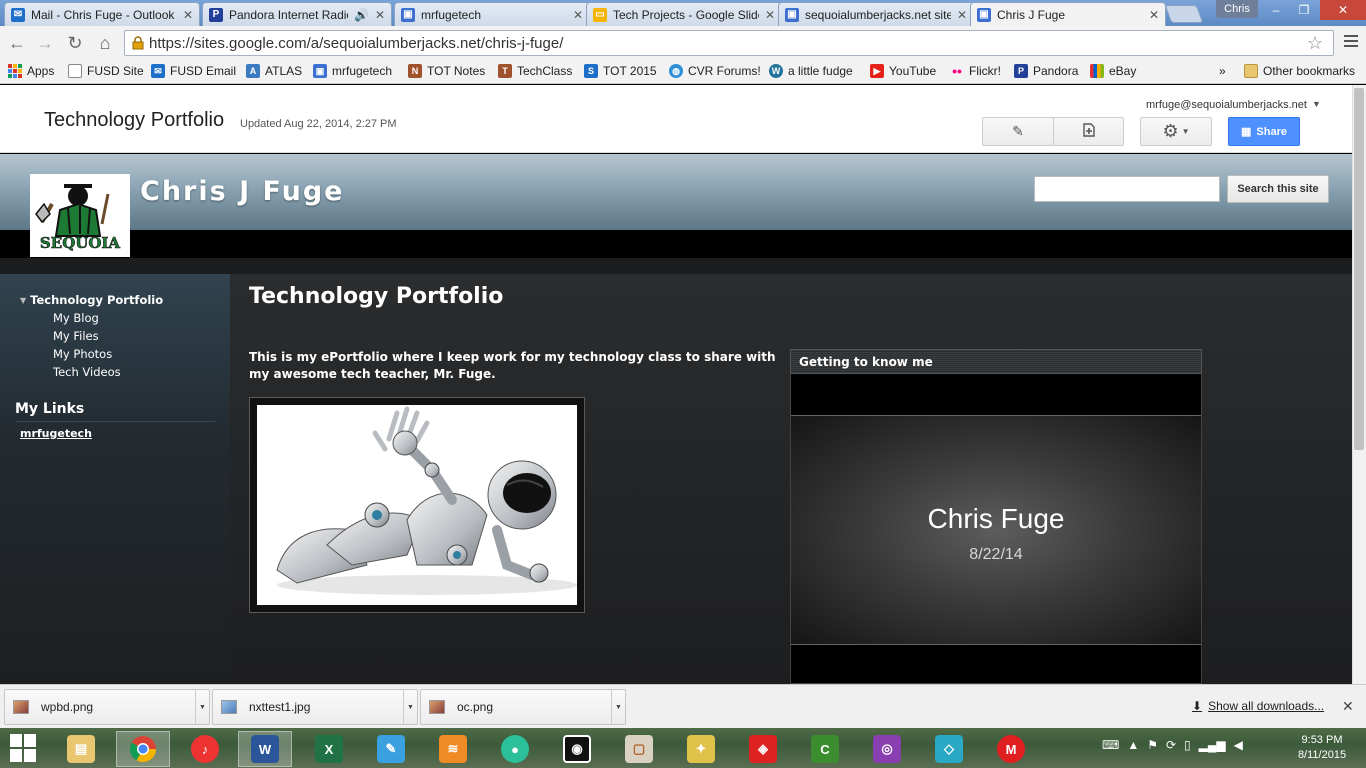 This screenshot has width=1366, height=768. What do you see at coordinates (1222, 71) in the screenshot?
I see `bookmarks-overflow-icon: »` at bounding box center [1222, 71].